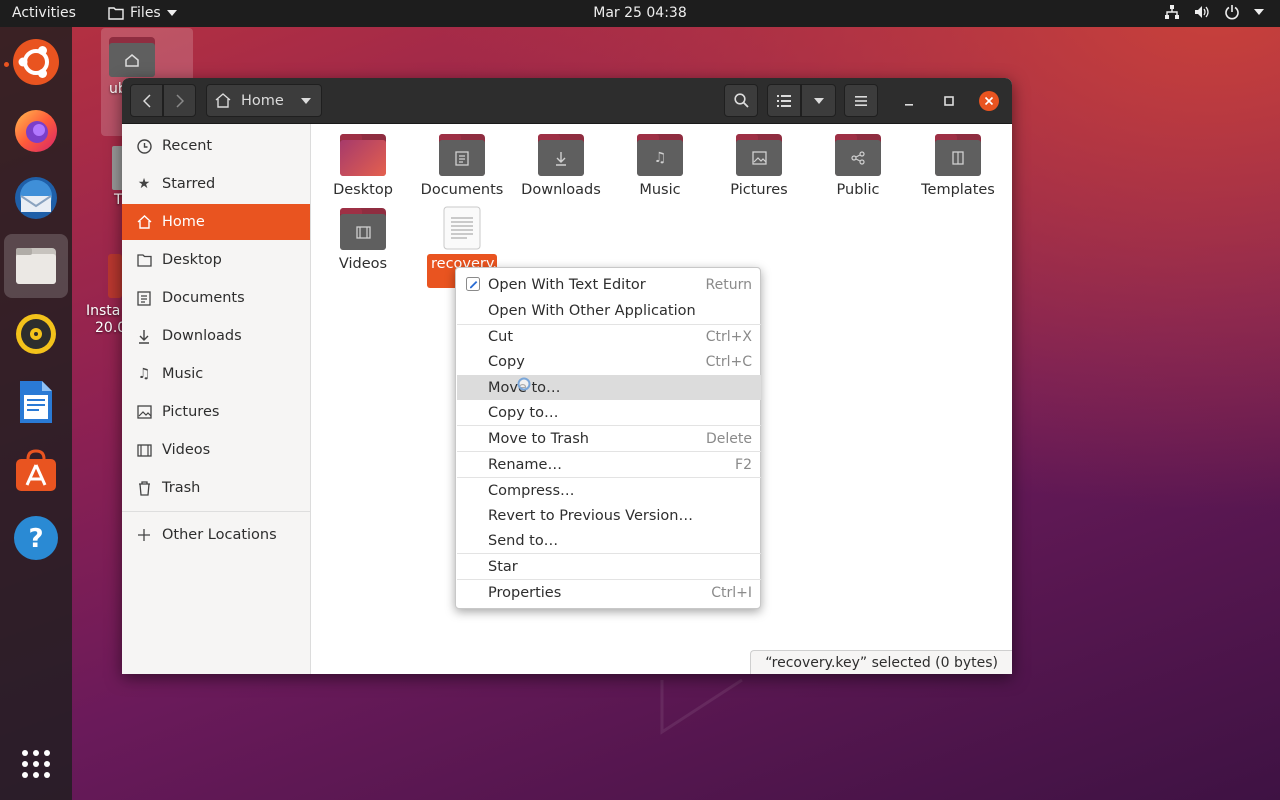 Image resolution: width=1280 pixels, height=800 pixels. I want to click on back-button, so click(146, 100).